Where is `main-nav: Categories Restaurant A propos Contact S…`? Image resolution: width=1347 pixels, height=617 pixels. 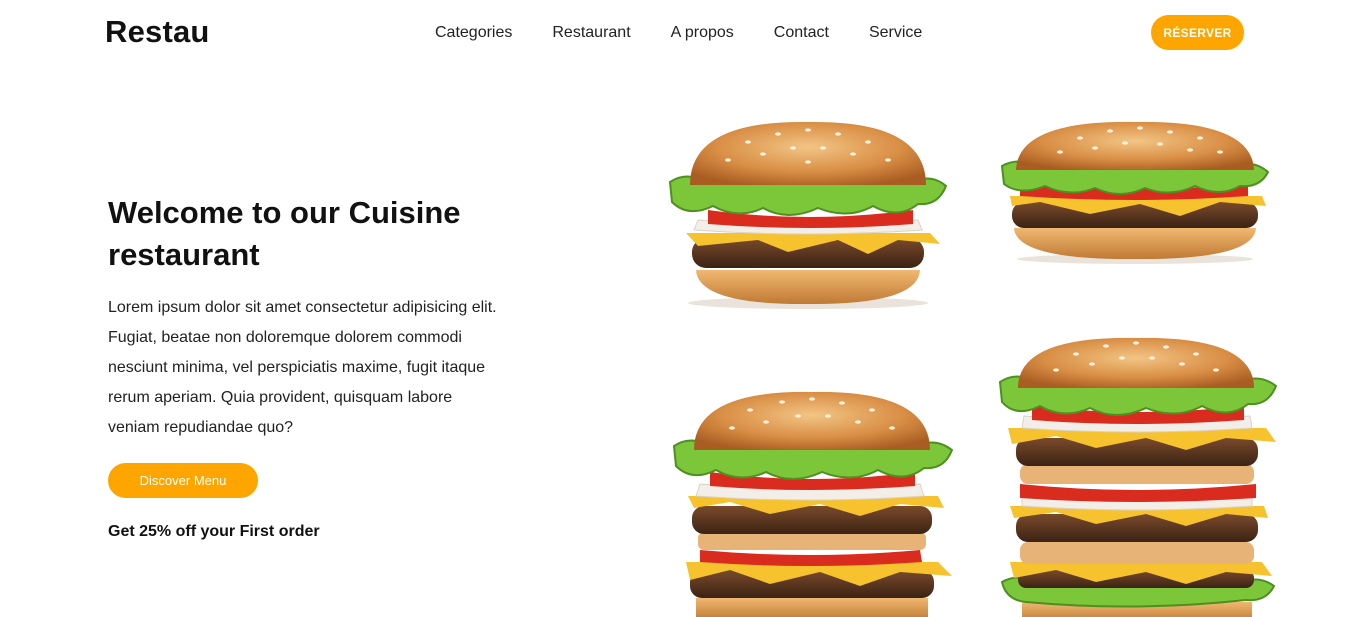
main-nav: Categories Restaurant A propos Contact S… is located at coordinates (698, 33).